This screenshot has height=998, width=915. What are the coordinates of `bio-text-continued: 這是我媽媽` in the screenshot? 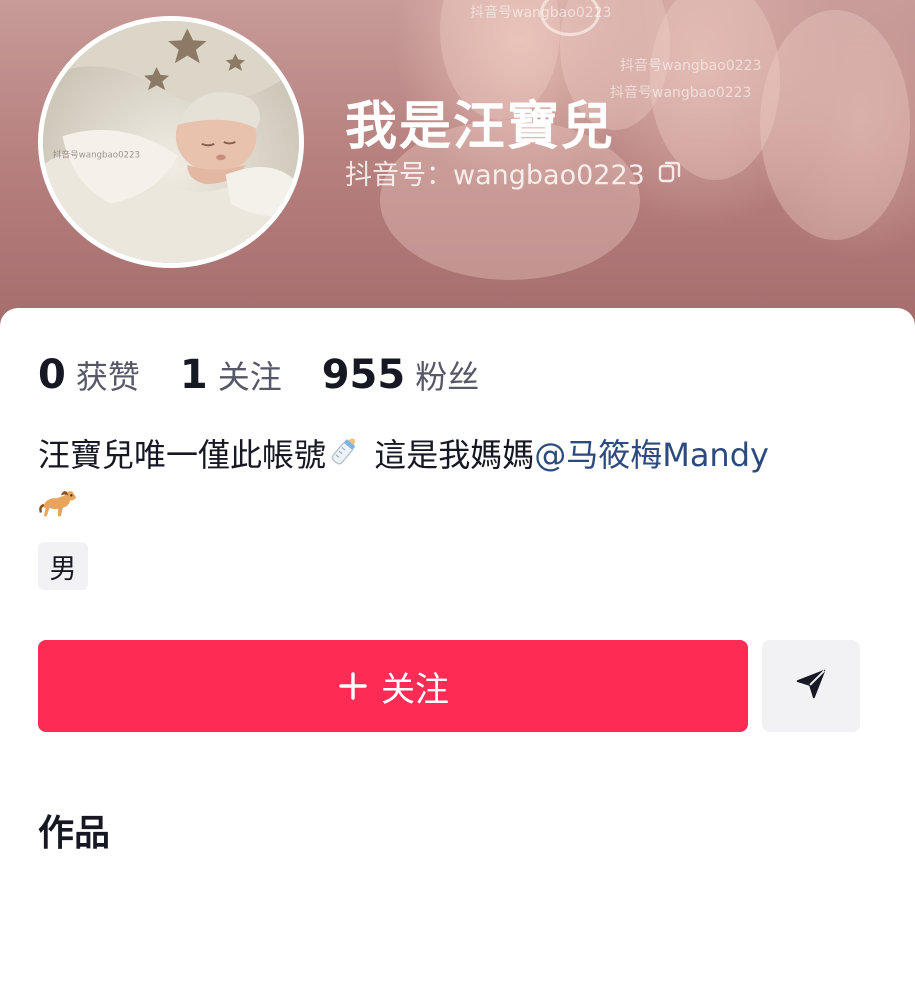 It's located at (449, 455).